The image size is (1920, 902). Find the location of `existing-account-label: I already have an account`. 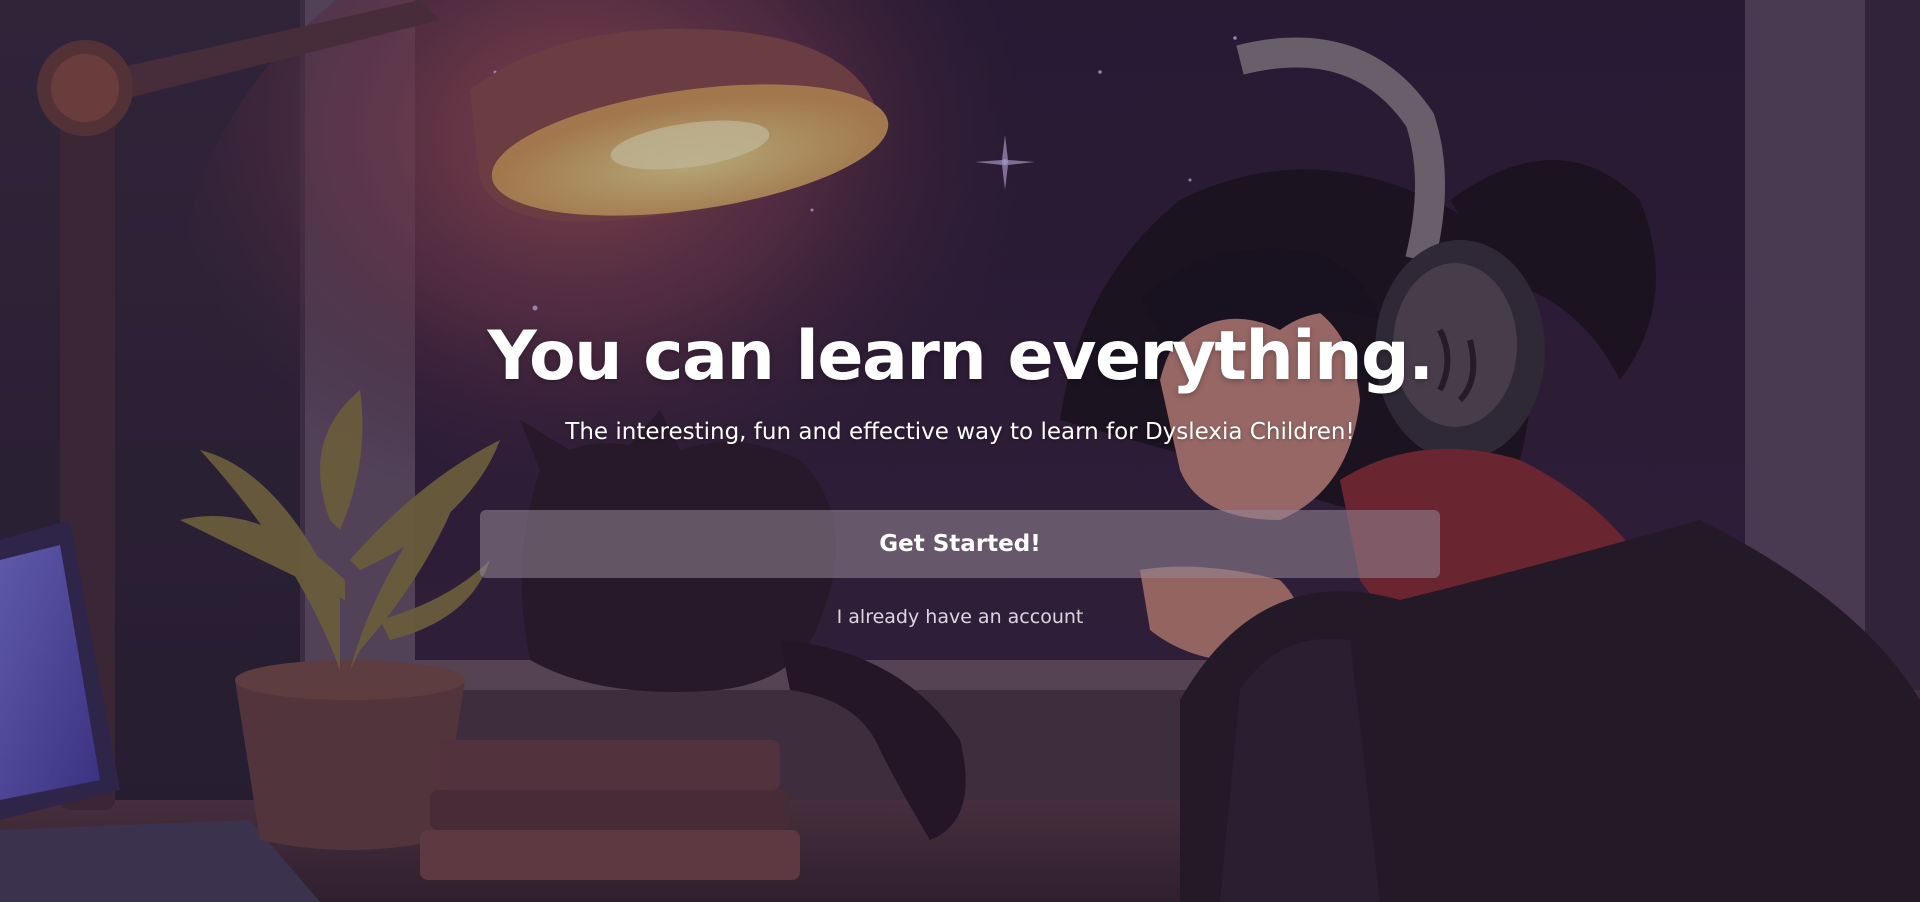

existing-account-label: I already have an account is located at coordinates (960, 617).